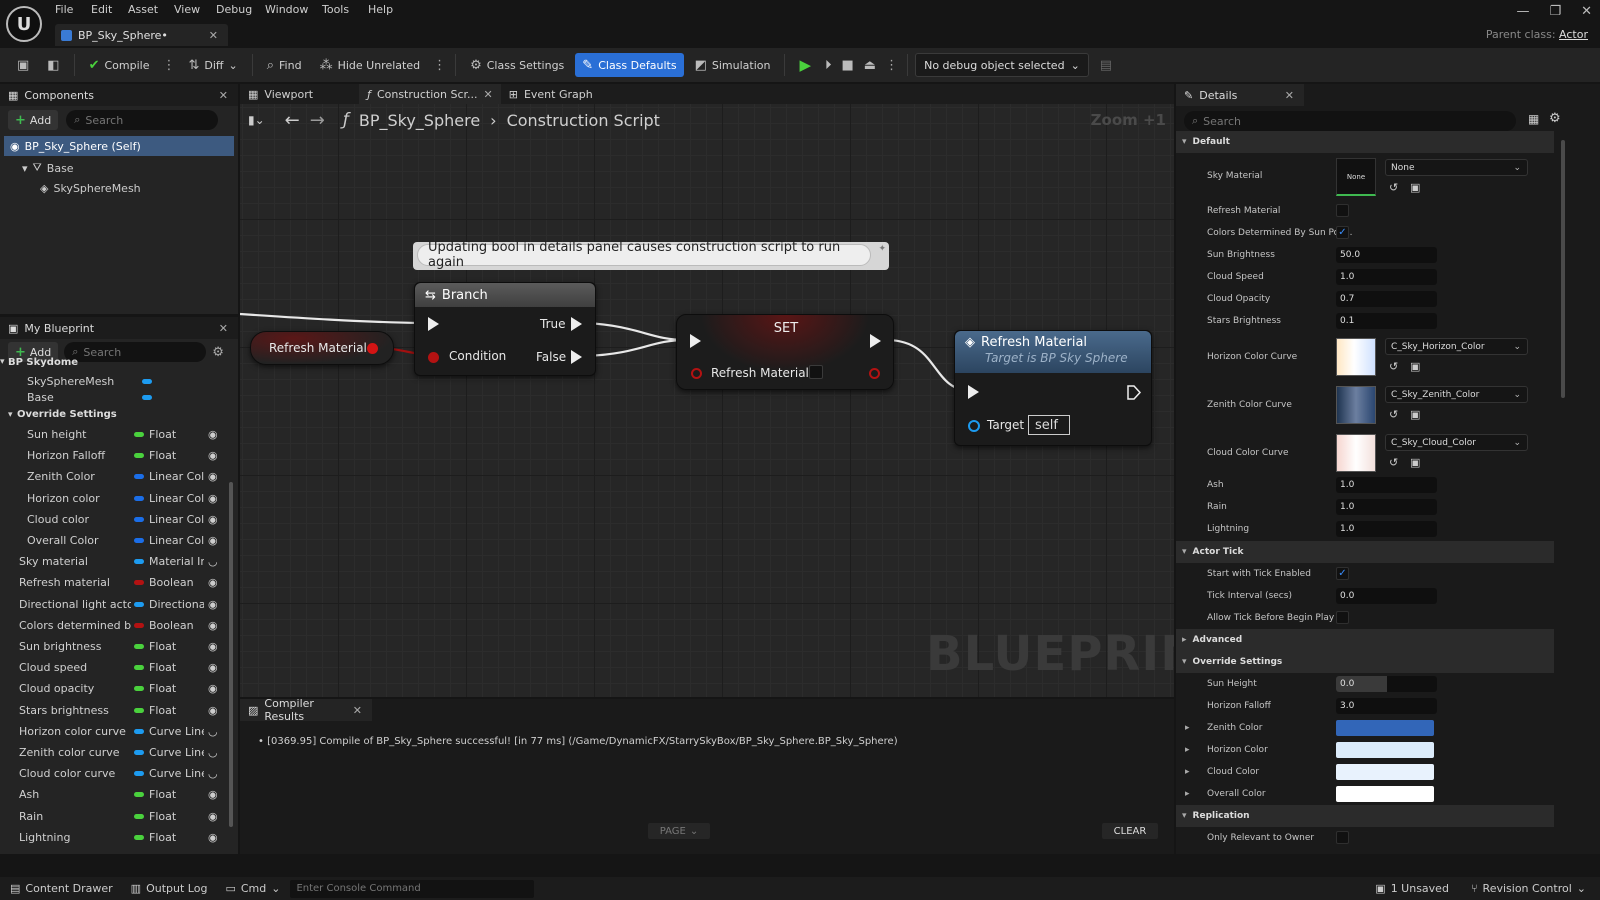  What do you see at coordinates (141, 35) in the screenshot?
I see `document-tab: BP_Sky_Sphere• ✕` at bounding box center [141, 35].